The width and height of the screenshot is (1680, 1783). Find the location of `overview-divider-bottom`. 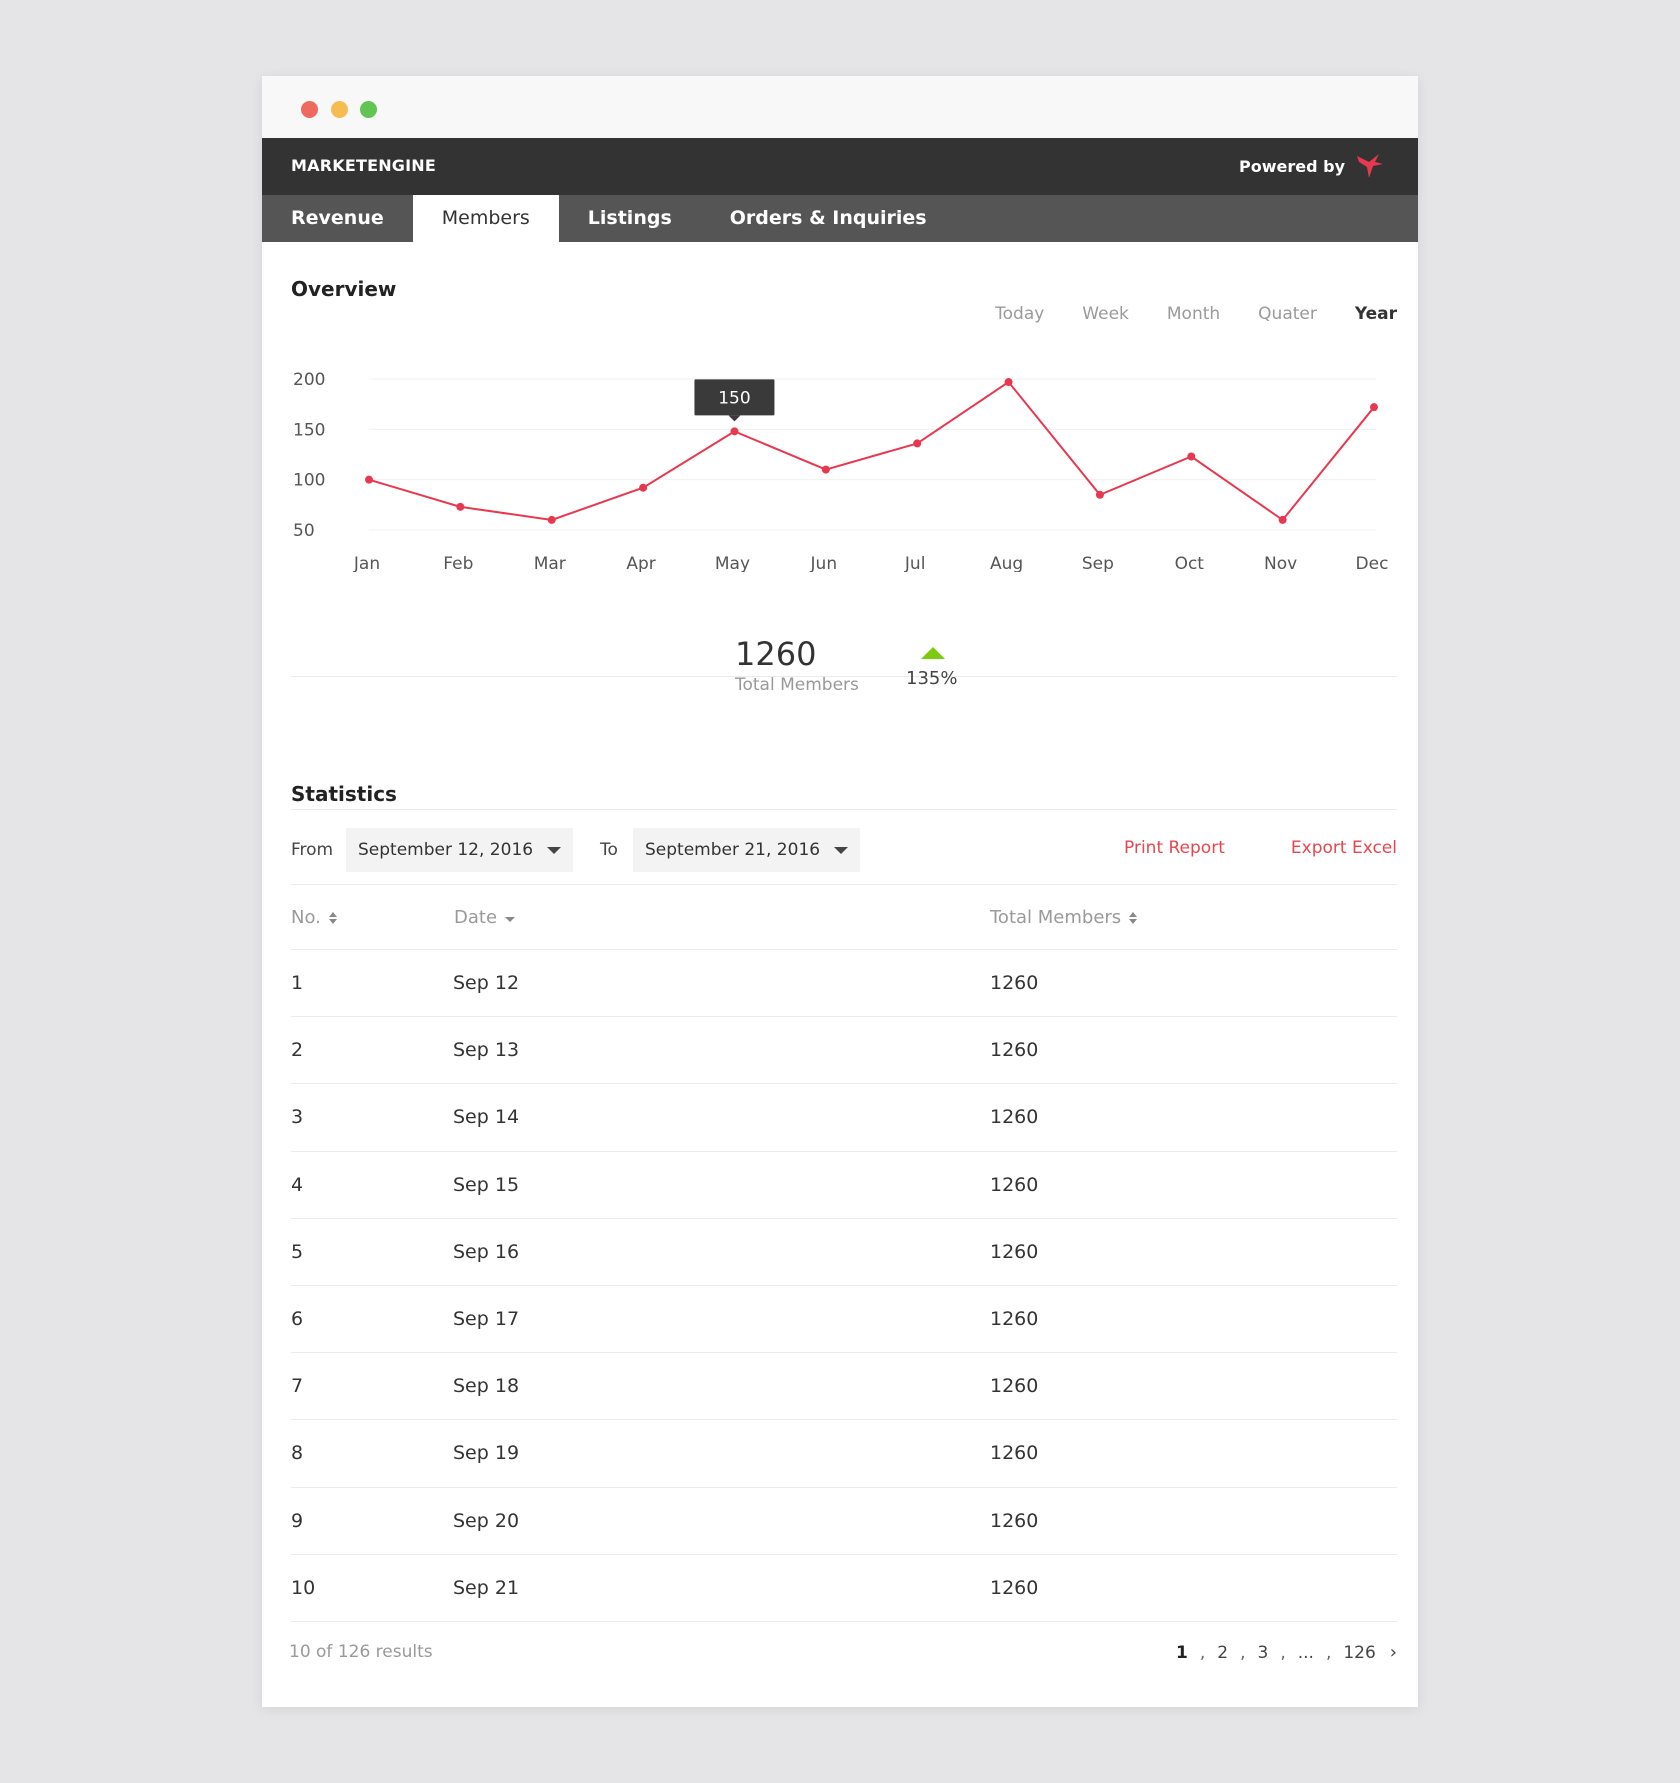

overview-divider-bottom is located at coordinates (844, 809).